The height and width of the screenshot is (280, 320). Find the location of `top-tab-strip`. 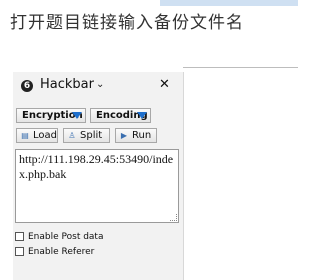

top-tab-strip is located at coordinates (229, 3).